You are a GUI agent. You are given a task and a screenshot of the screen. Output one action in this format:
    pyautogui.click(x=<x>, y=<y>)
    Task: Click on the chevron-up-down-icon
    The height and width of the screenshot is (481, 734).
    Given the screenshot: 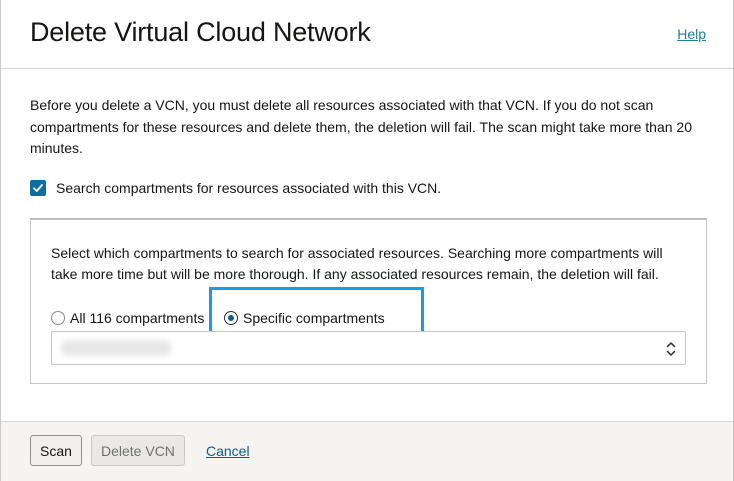 What is the action you would take?
    pyautogui.click(x=671, y=349)
    